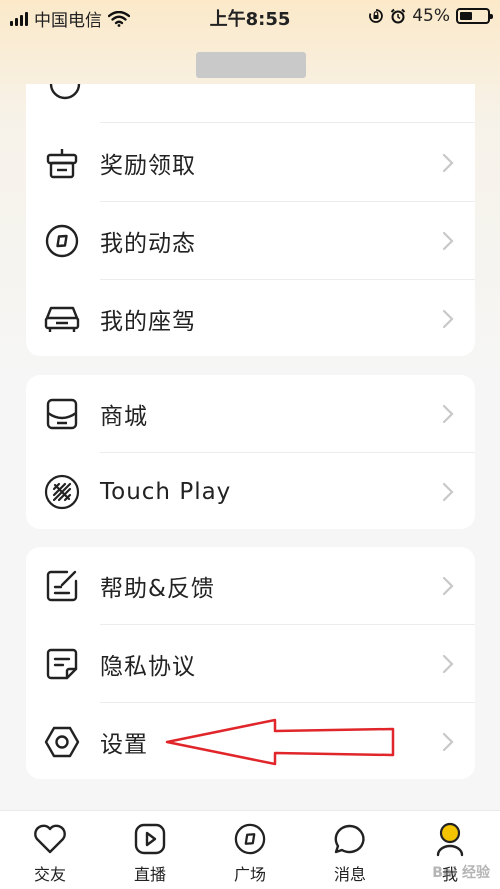 The image size is (500, 889). I want to click on status-right: 45%, so click(430, 16).